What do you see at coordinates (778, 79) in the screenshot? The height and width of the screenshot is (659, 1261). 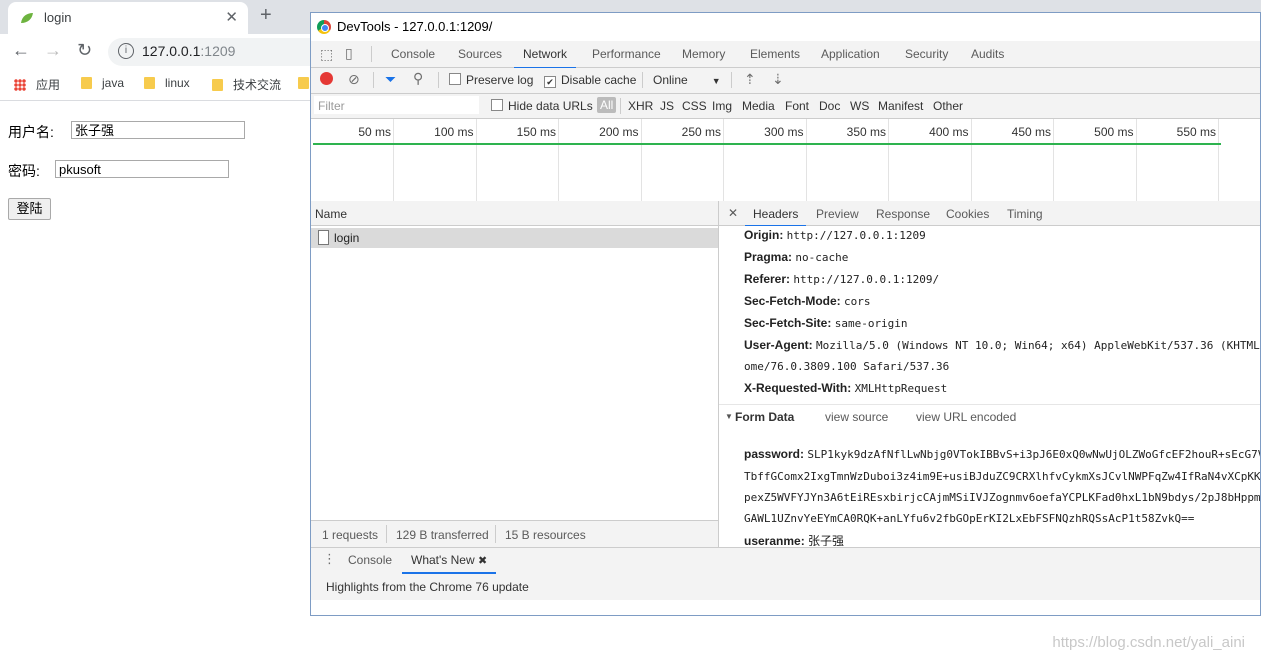 I see `download-icon: ⇣` at bounding box center [778, 79].